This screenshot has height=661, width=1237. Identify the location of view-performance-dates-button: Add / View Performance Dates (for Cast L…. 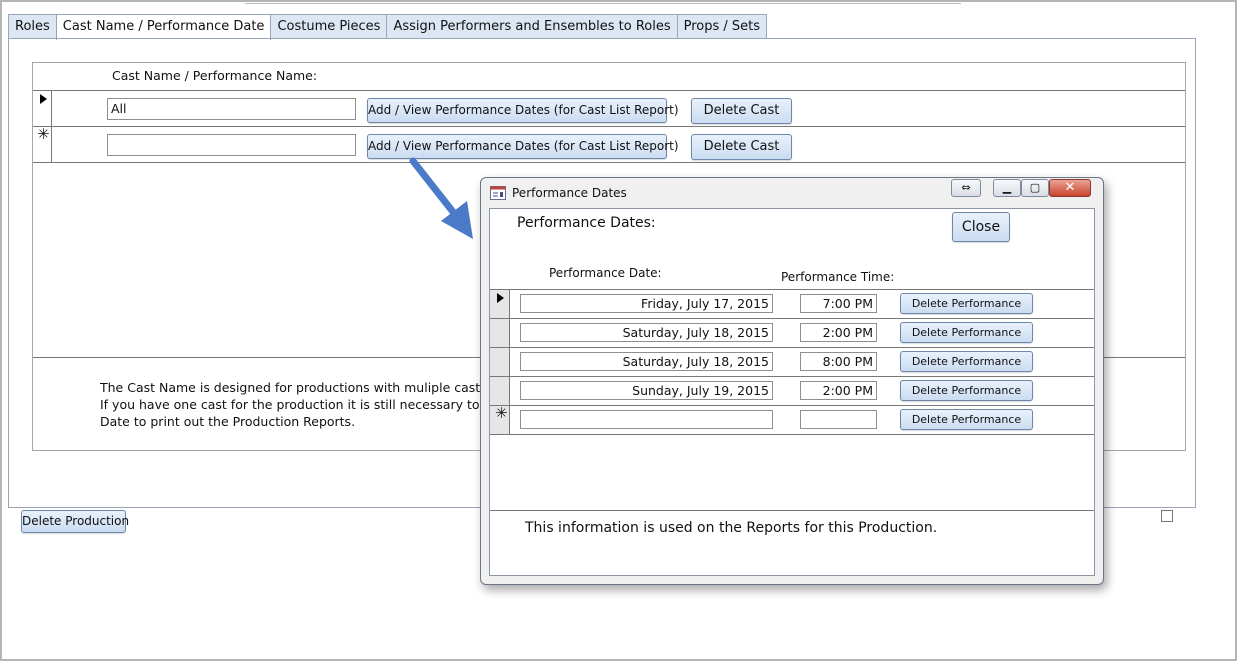
(523, 110).